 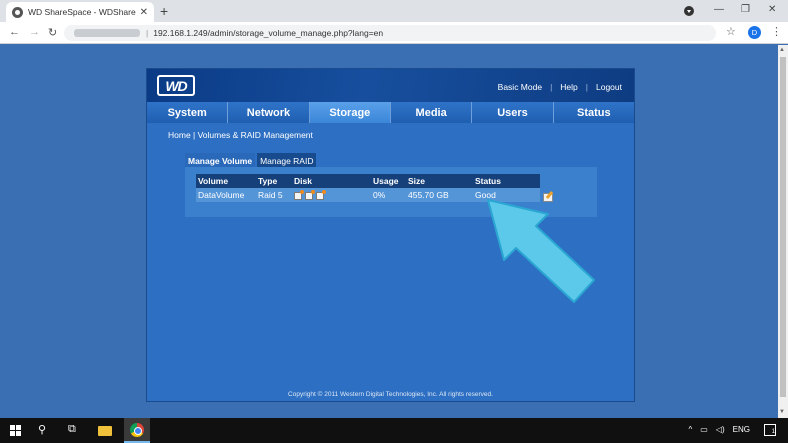 What do you see at coordinates (609, 87) in the screenshot?
I see `logout-link: Logout` at bounding box center [609, 87].